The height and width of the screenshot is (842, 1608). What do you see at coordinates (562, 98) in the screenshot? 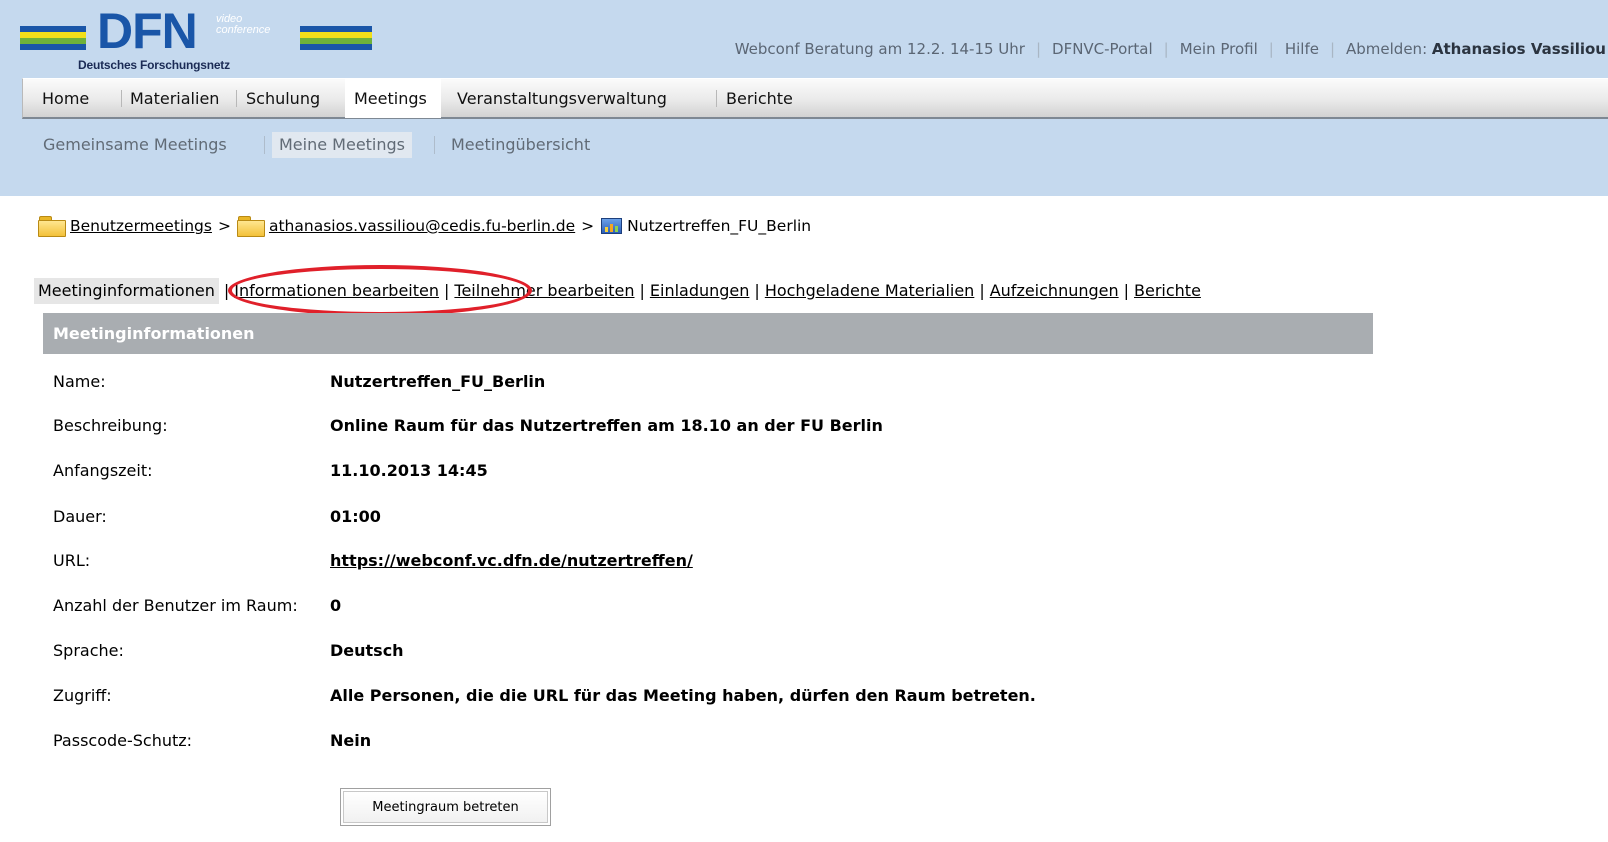
I see `nav-veranstaltungsverwaltung: Veranstaltungsverwaltung` at bounding box center [562, 98].